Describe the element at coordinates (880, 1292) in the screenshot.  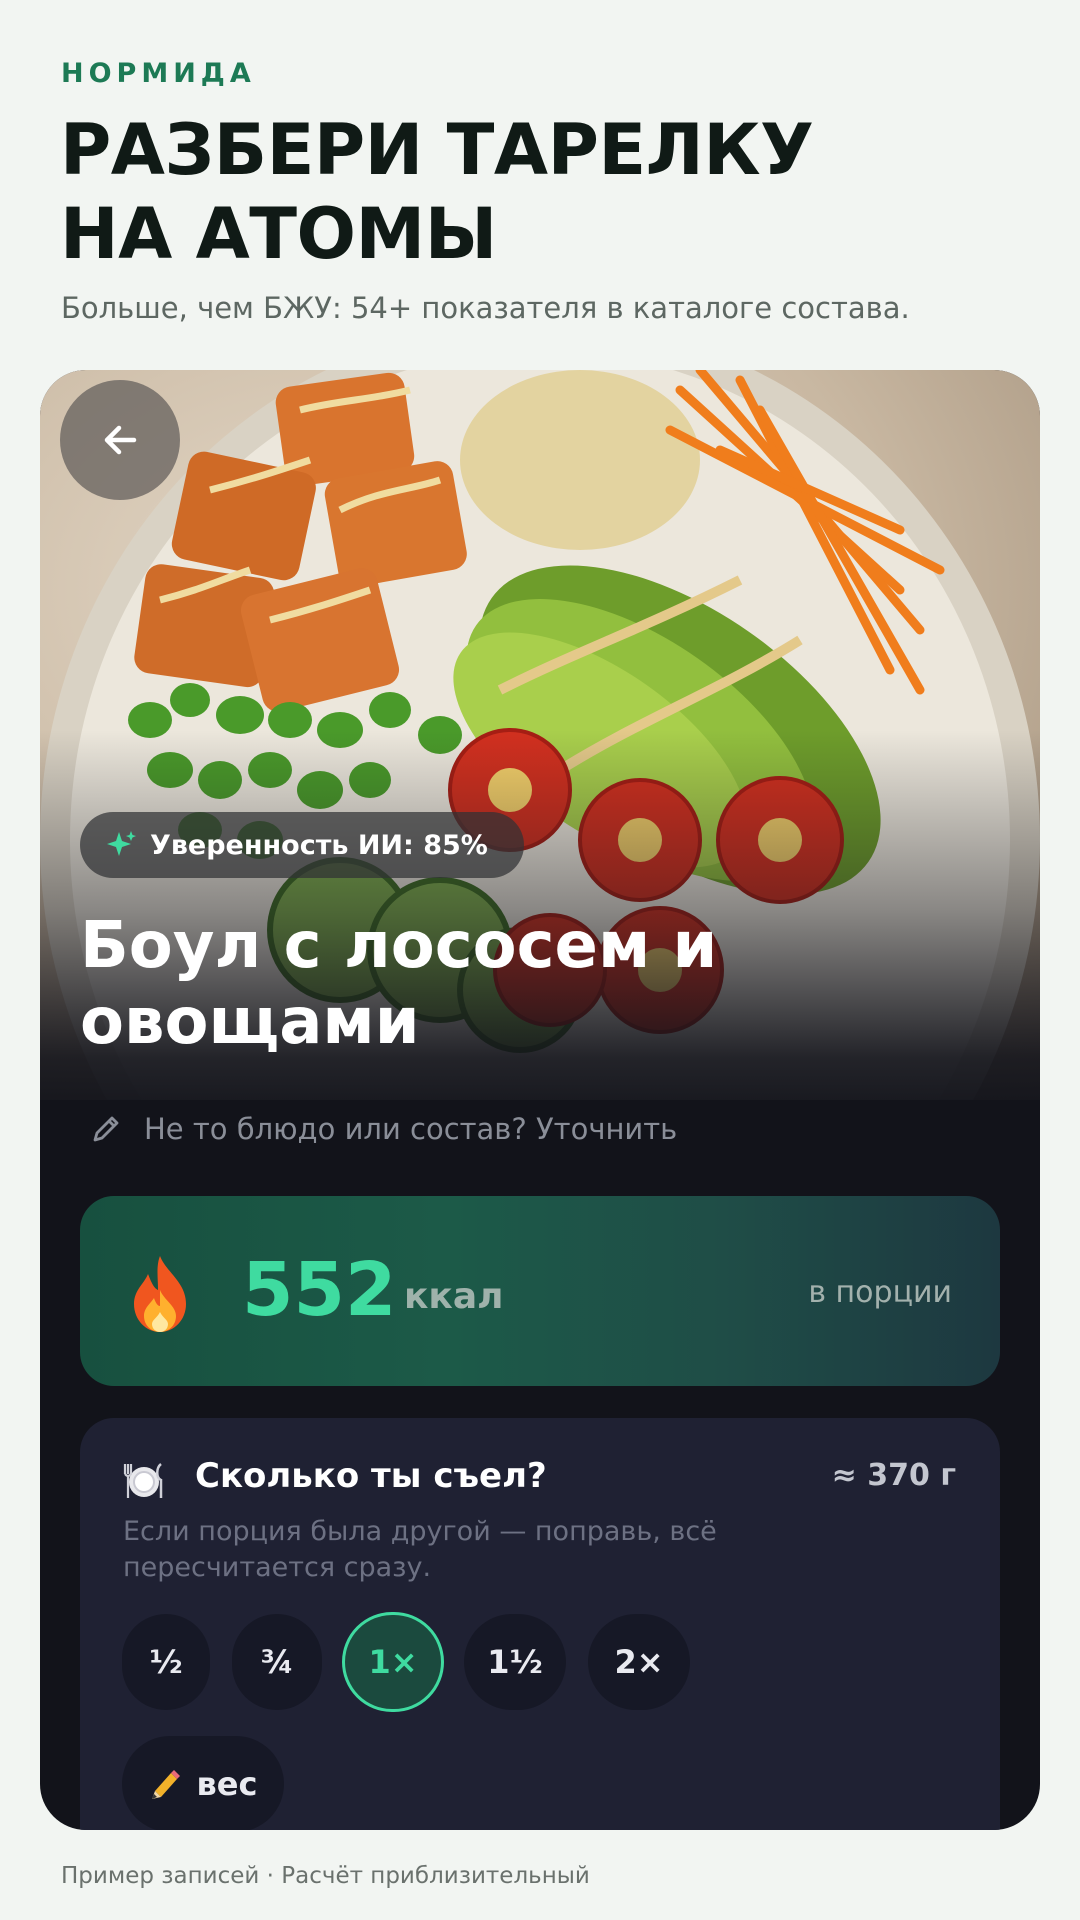
I see `calories-per-portion: в порции` at that location.